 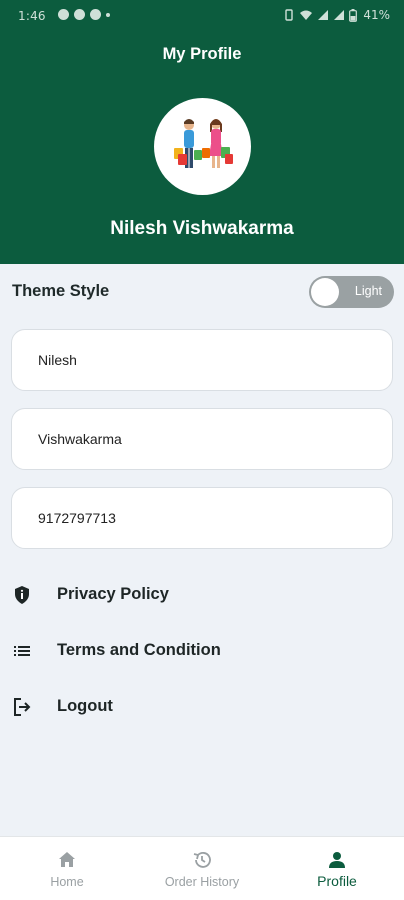 I want to click on bottom-navigation: Home Order History Profile, so click(x=202, y=868).